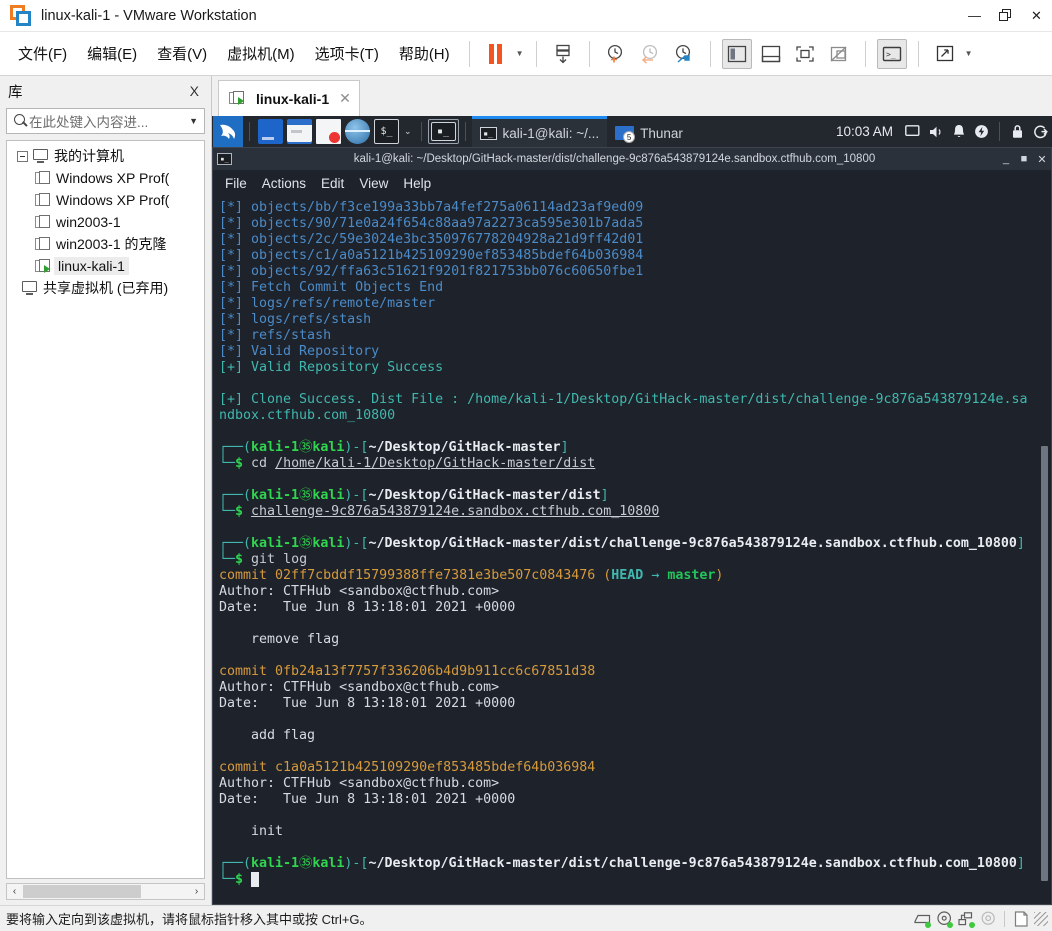  I want to click on git-date: Date: Tue Jun 8 13:18:01 2021 +0000, so click(367, 607).